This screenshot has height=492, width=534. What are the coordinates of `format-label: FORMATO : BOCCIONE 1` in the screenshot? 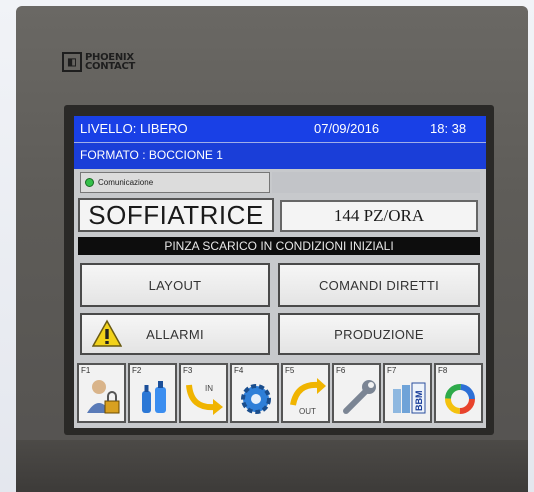 It's located at (151, 155).